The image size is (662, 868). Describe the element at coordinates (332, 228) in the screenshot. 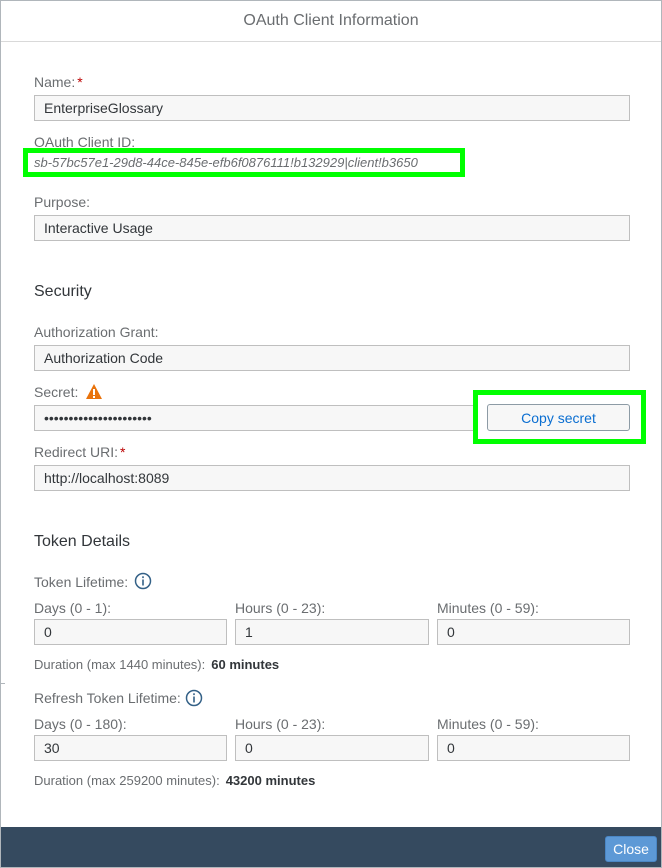

I see `purpose-field: Interactive Usage` at that location.